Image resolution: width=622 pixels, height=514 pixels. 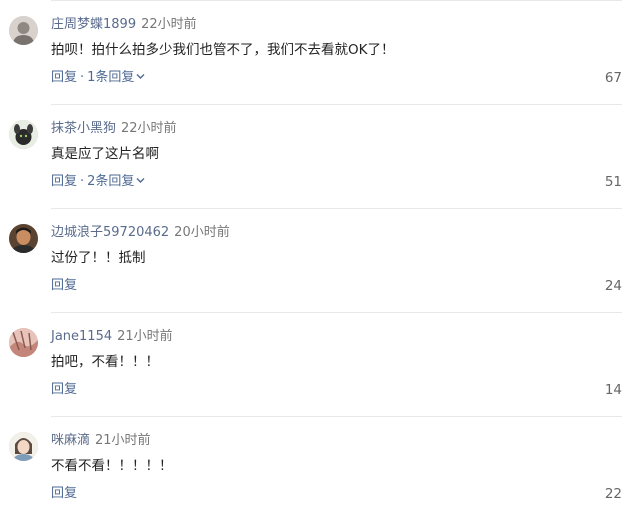 I want to click on reply-count-label: 2条回复, so click(x=111, y=181).